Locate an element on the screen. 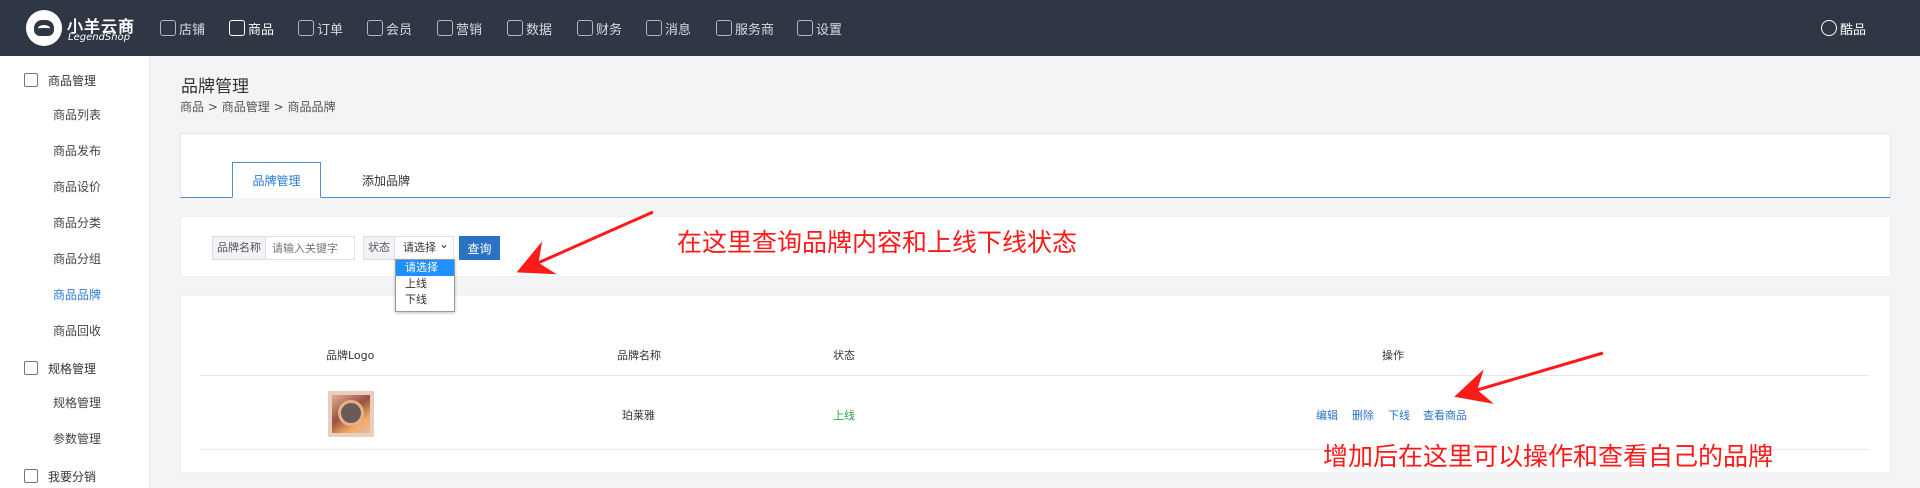  brand-name-input is located at coordinates (310, 248).